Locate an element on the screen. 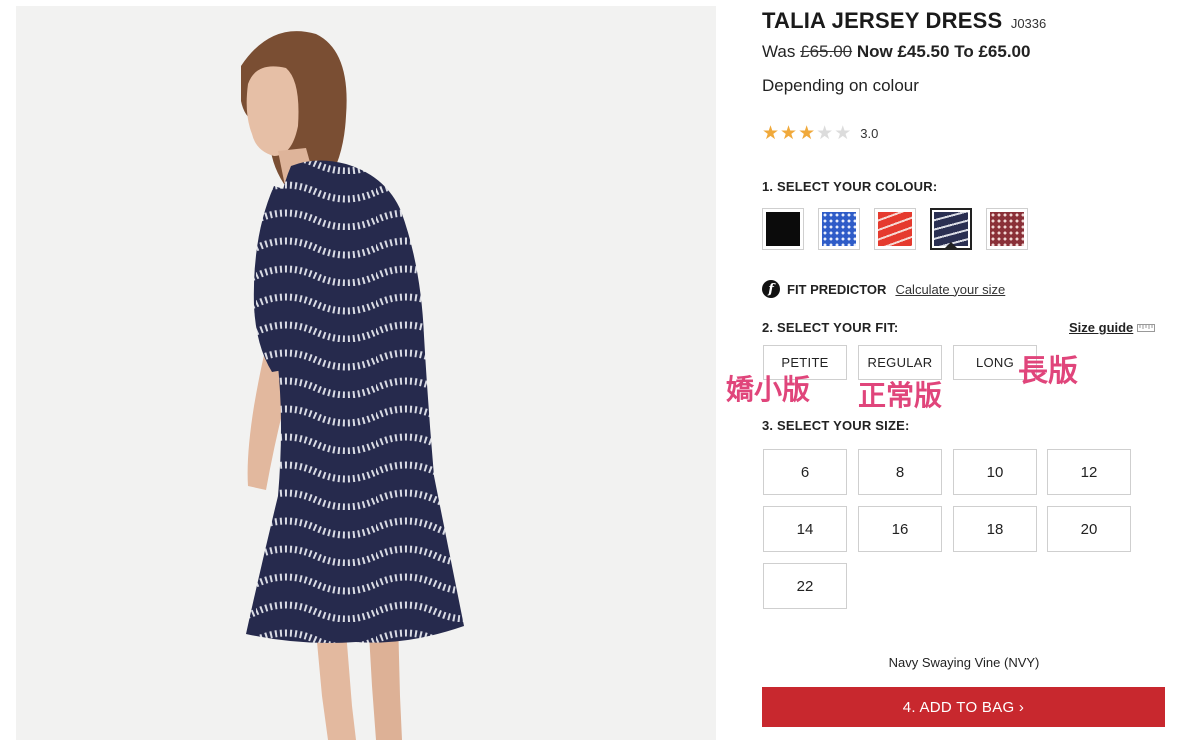  size-option-button: 22 is located at coordinates (805, 586).